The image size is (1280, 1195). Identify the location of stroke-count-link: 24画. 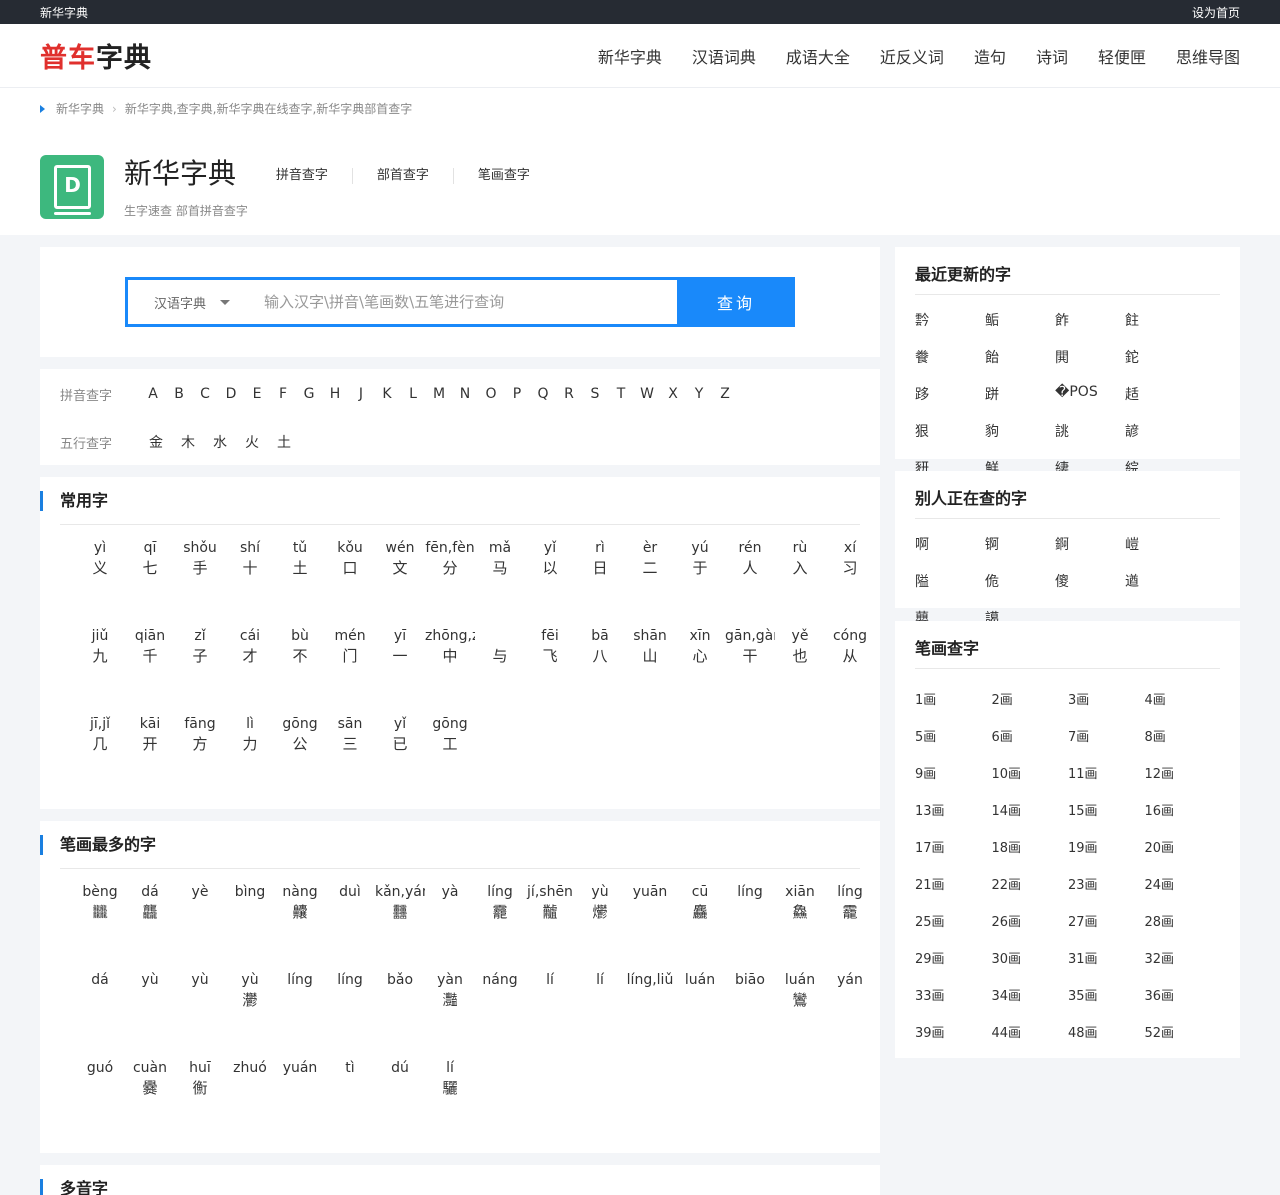
(1183, 892).